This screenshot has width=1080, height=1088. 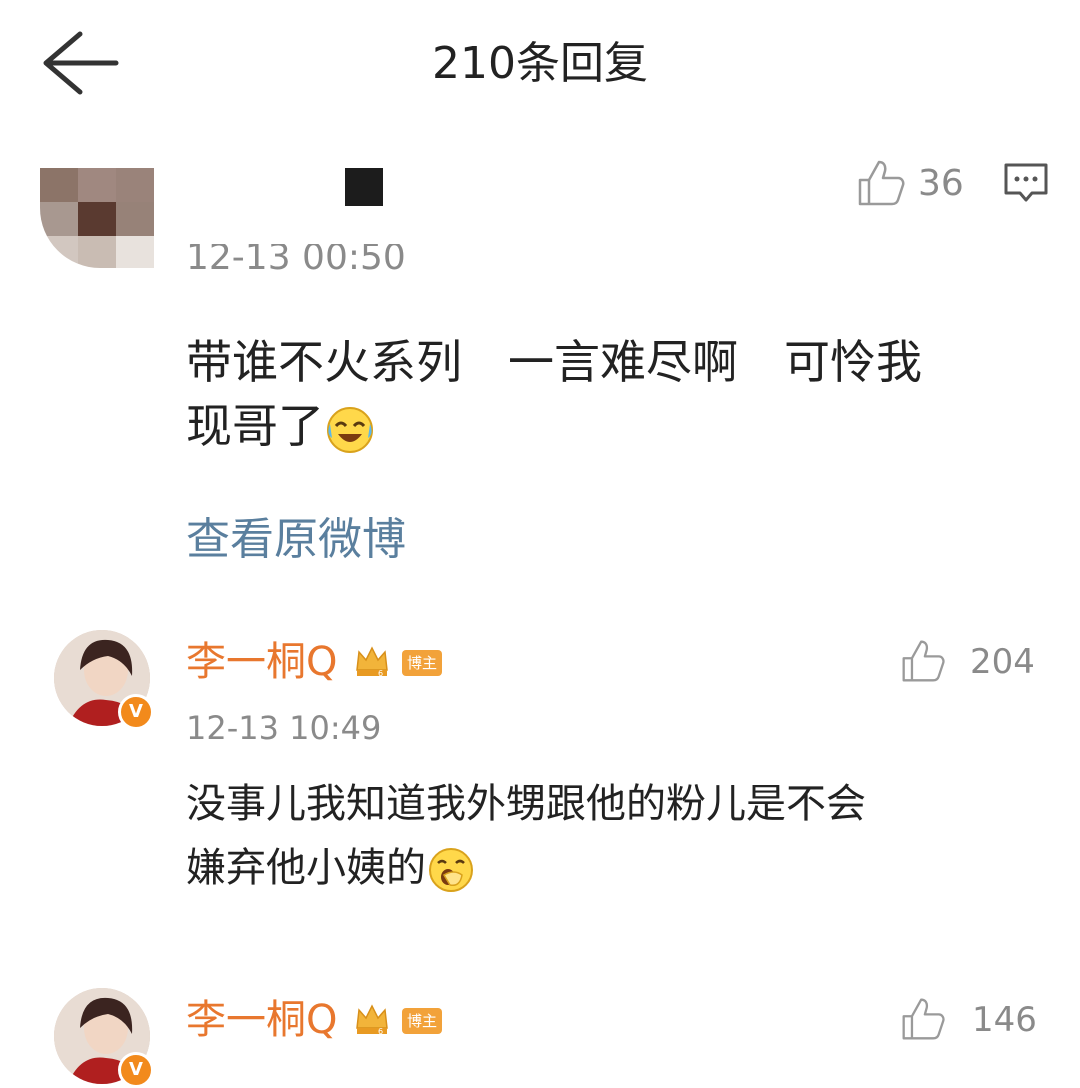 What do you see at coordinates (526, 804) in the screenshot?
I see `reply-text-line: 没事儿我知道我外甥跟他的粉儿是不会` at bounding box center [526, 804].